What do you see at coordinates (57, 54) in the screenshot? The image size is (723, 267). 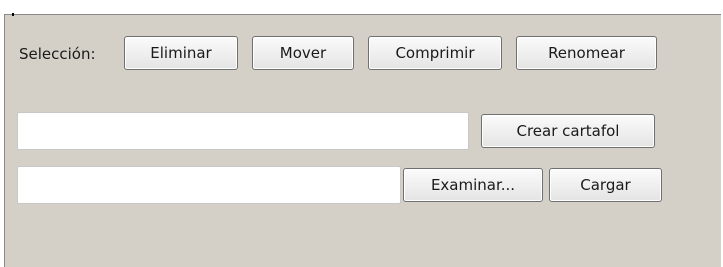 I see `selection-label: Selección:` at bounding box center [57, 54].